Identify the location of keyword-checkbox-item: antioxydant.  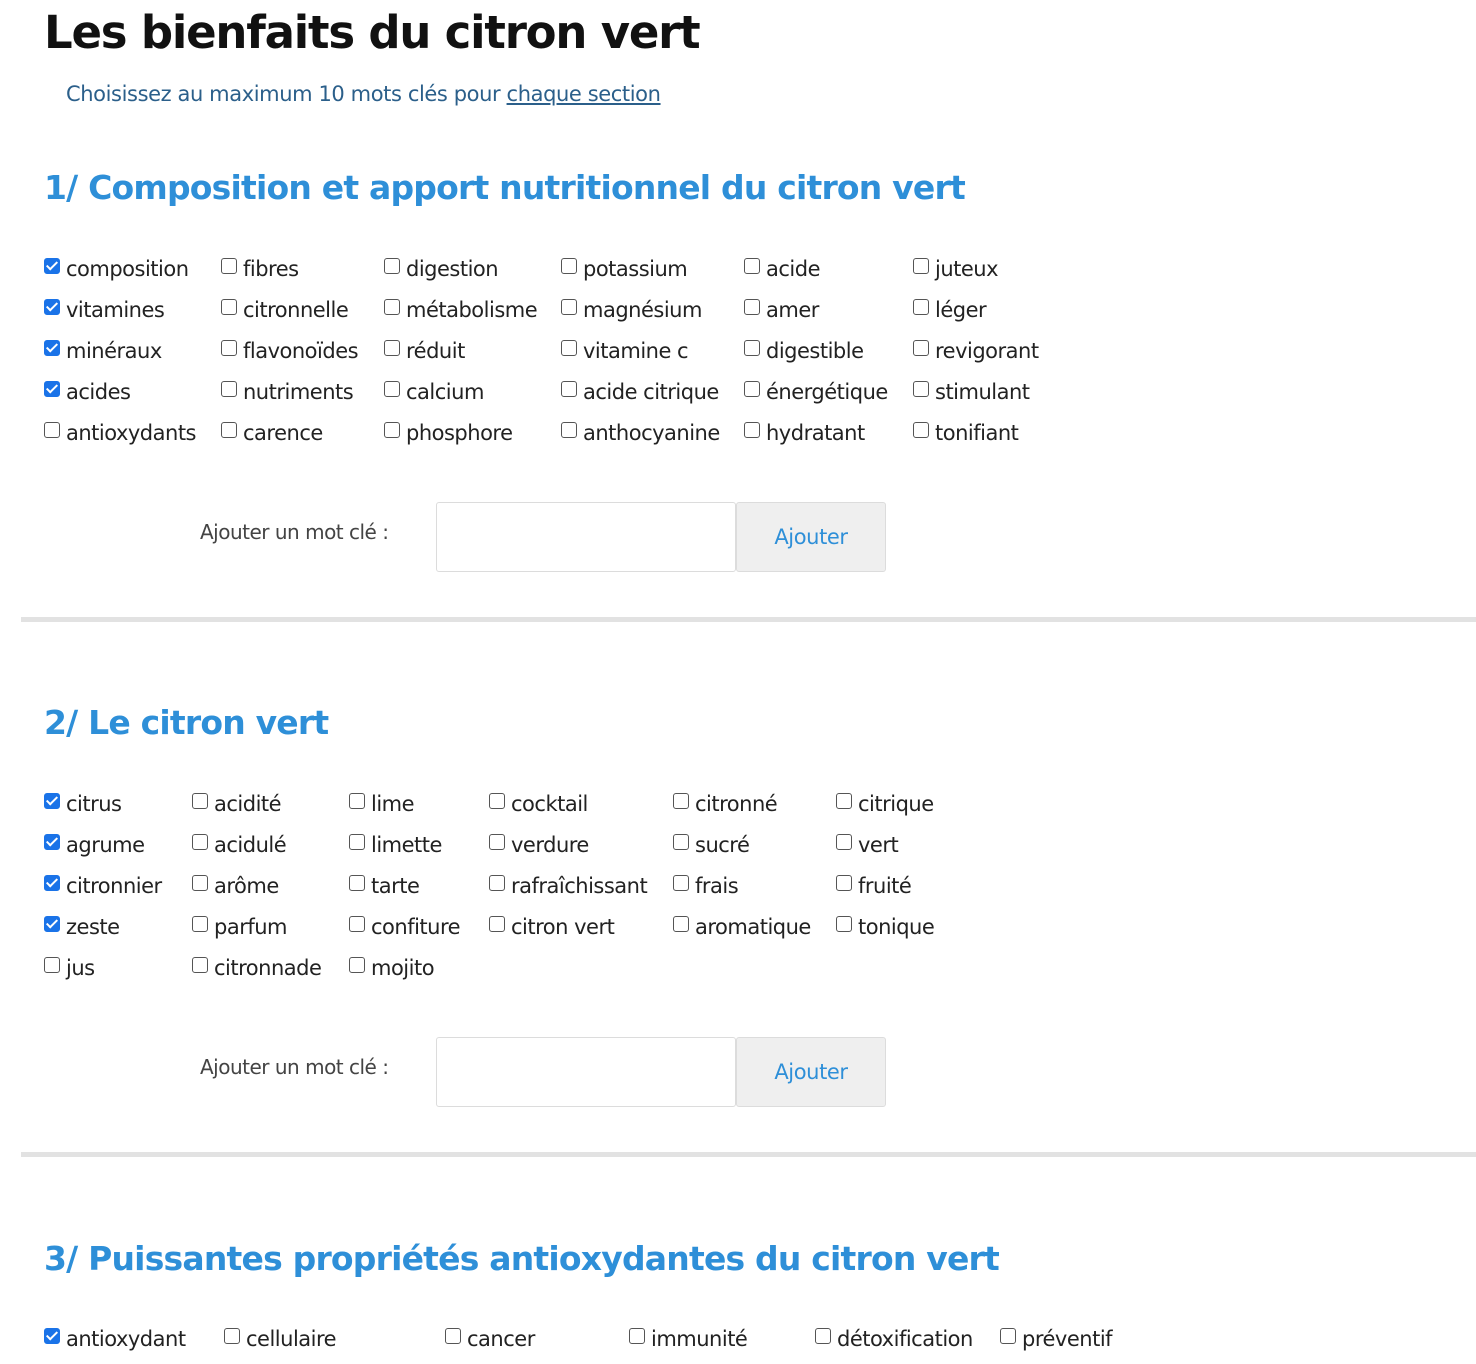
(115, 1339).